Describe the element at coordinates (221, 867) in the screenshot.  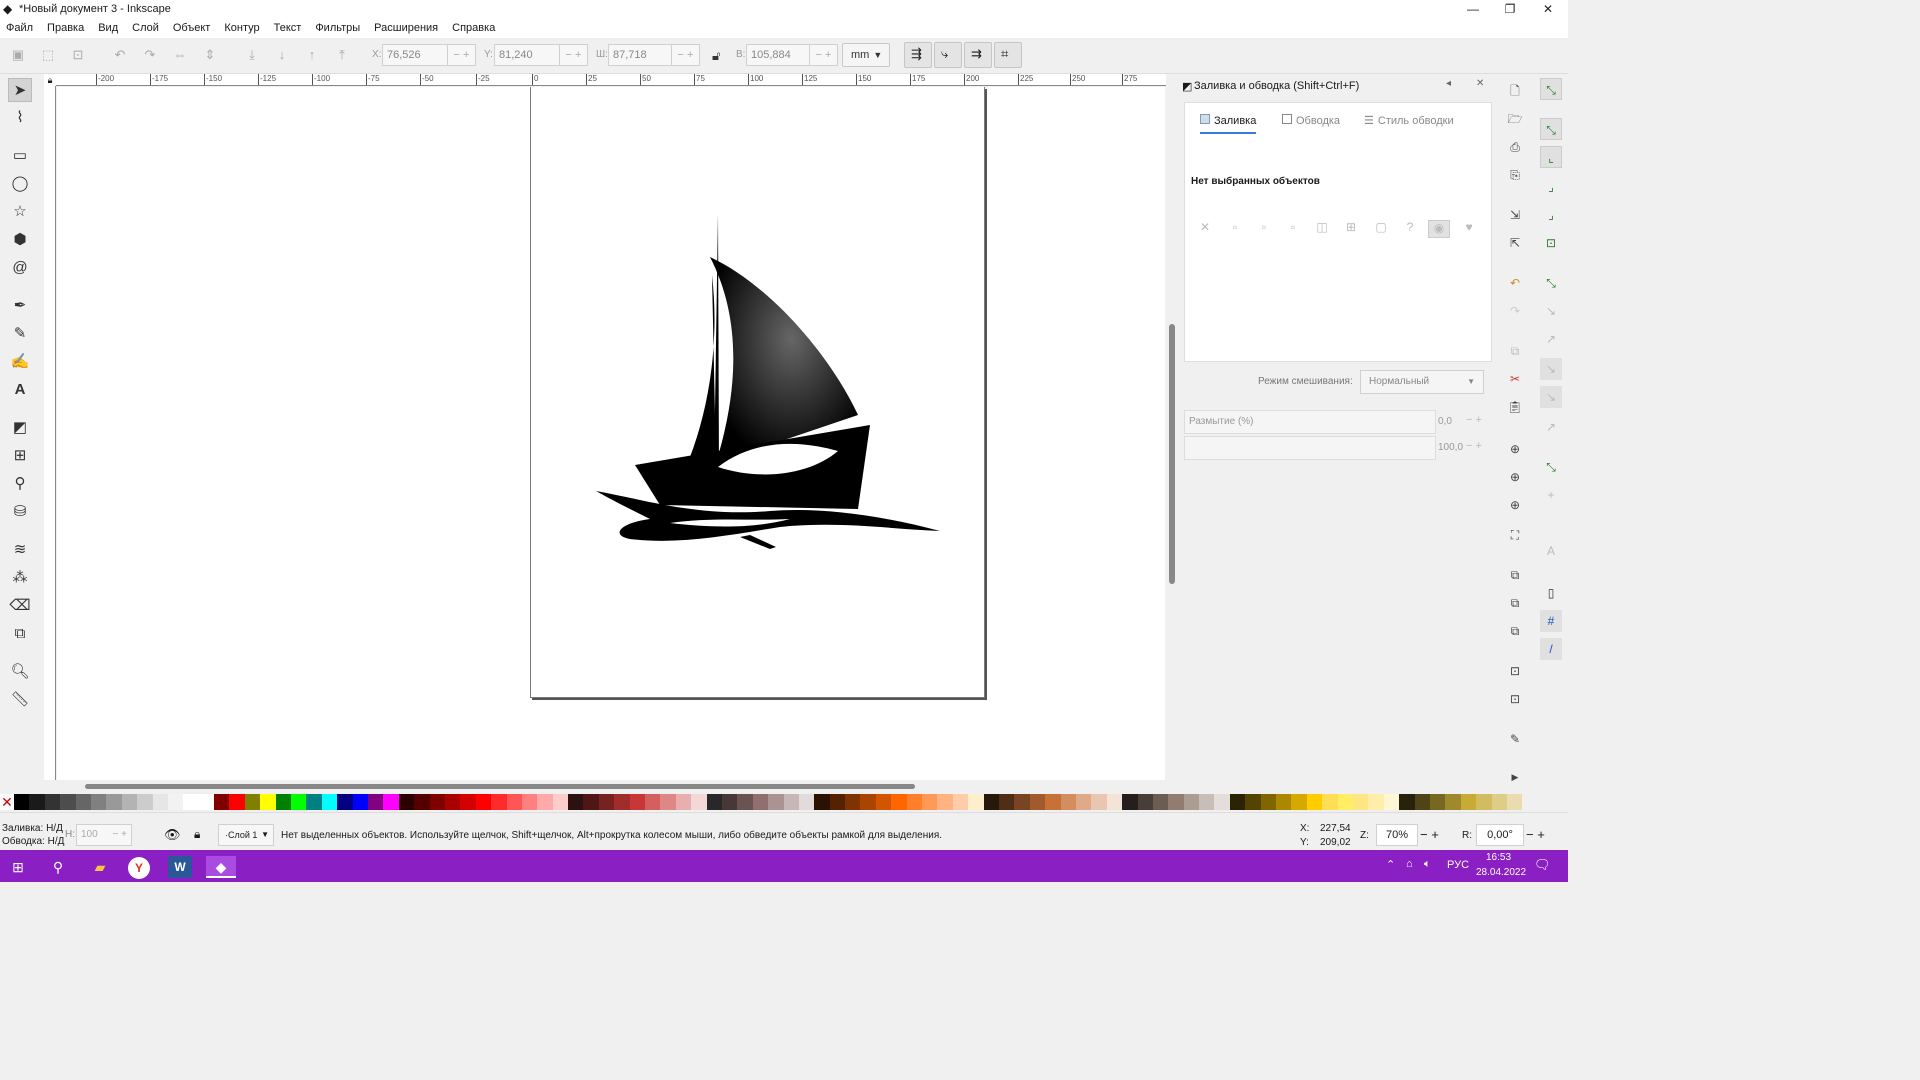
I see `inkscape-taskbar-icon: ◆` at that location.